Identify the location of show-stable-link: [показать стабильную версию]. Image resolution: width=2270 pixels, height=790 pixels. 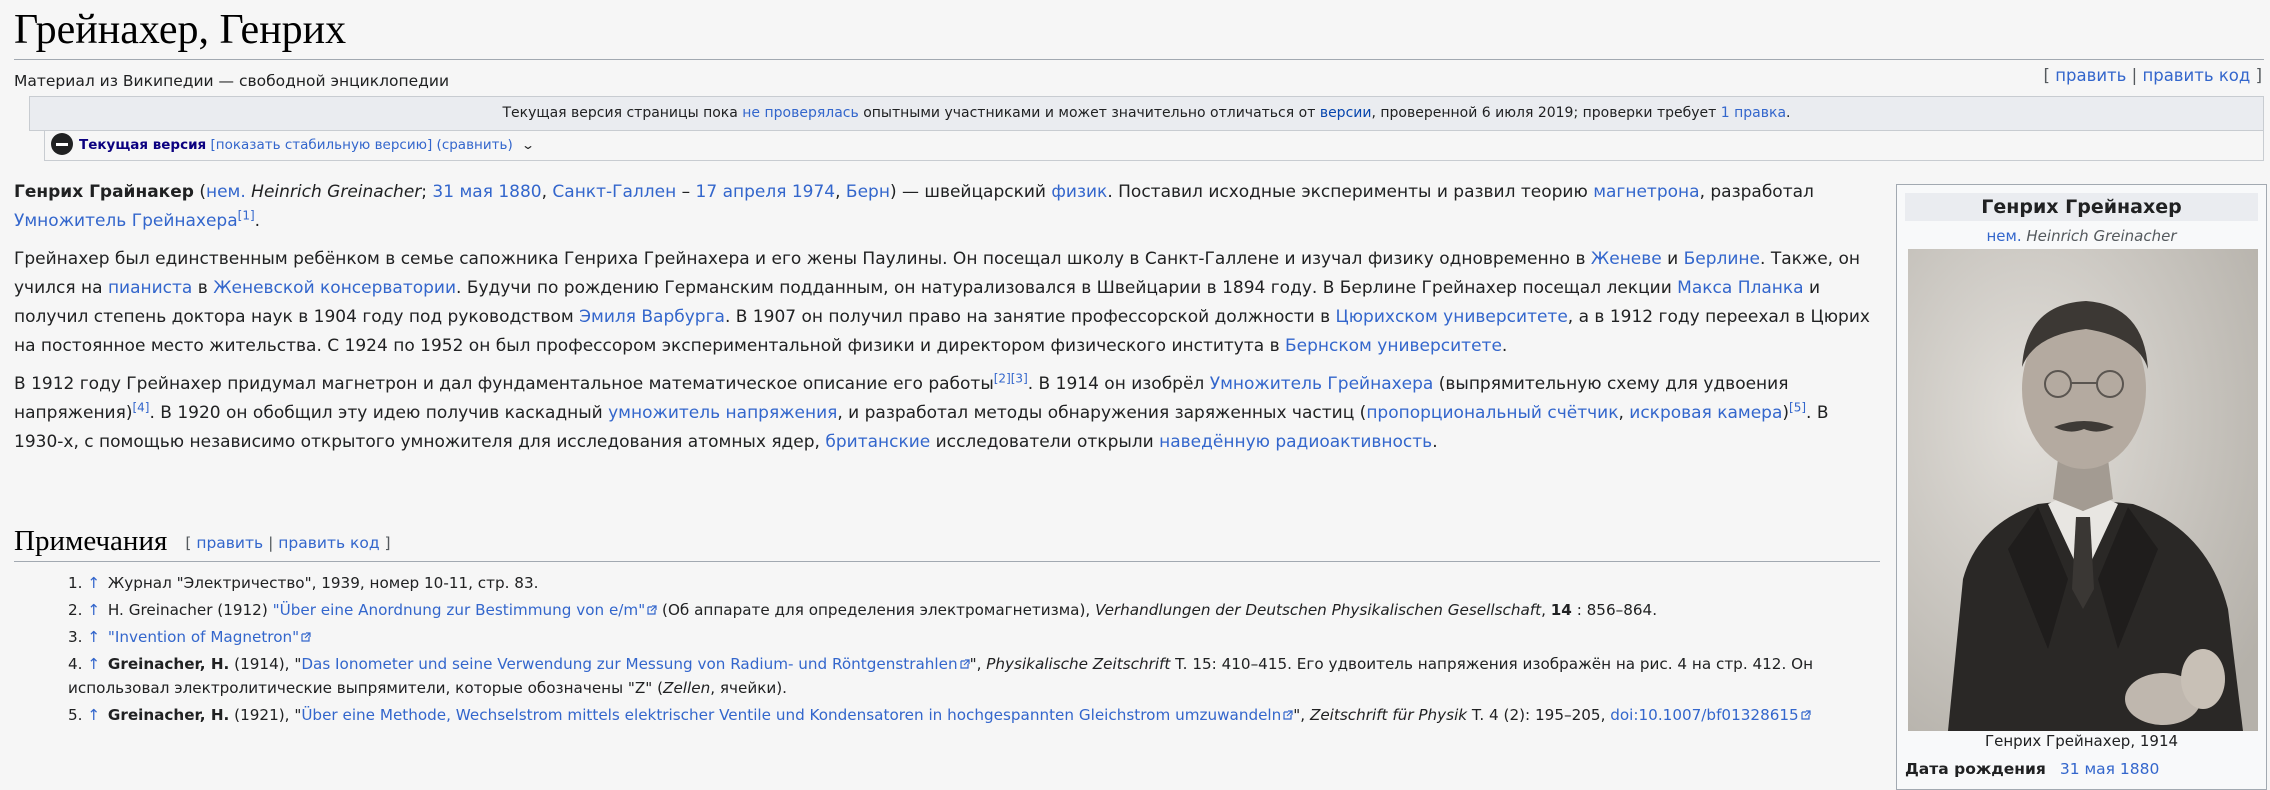
(322, 145).